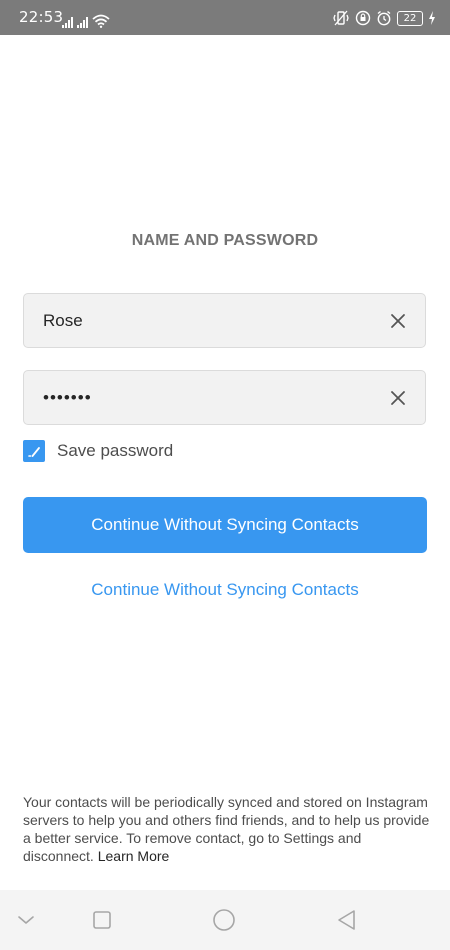 Image resolution: width=450 pixels, height=950 pixels. I want to click on back-icon, so click(347, 920).